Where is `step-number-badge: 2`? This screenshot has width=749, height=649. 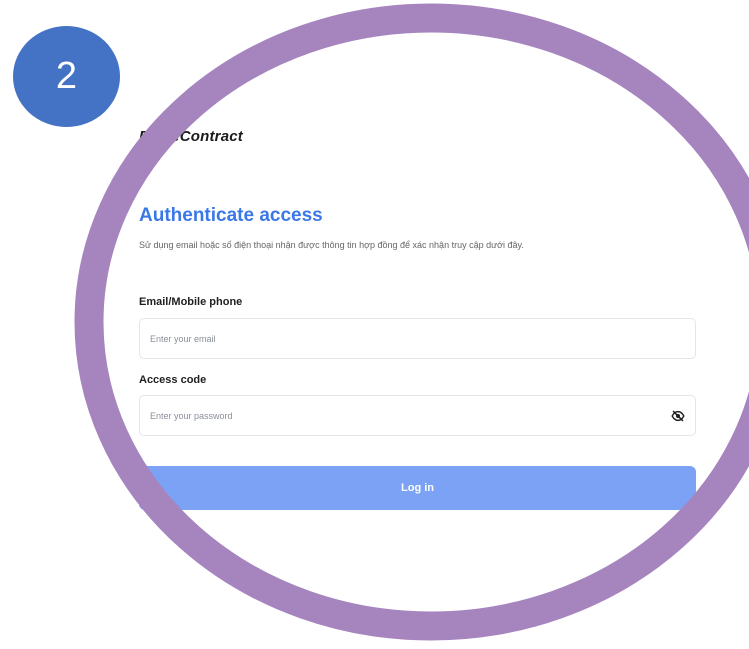 step-number-badge: 2 is located at coordinates (66, 76).